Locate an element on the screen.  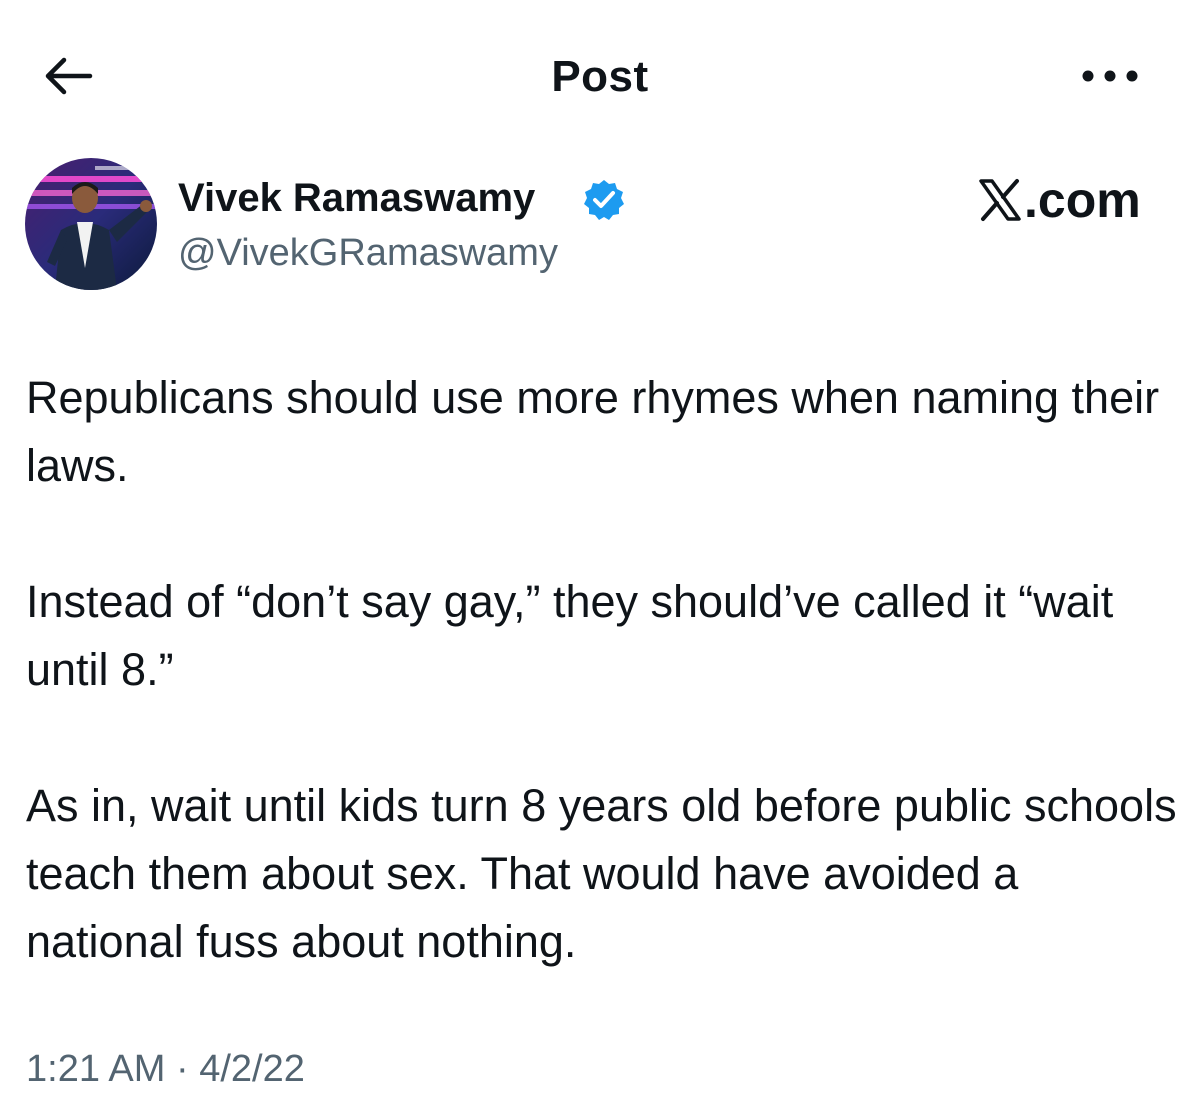
author-handle: @VivekGRamaswamy is located at coordinates (368, 253).